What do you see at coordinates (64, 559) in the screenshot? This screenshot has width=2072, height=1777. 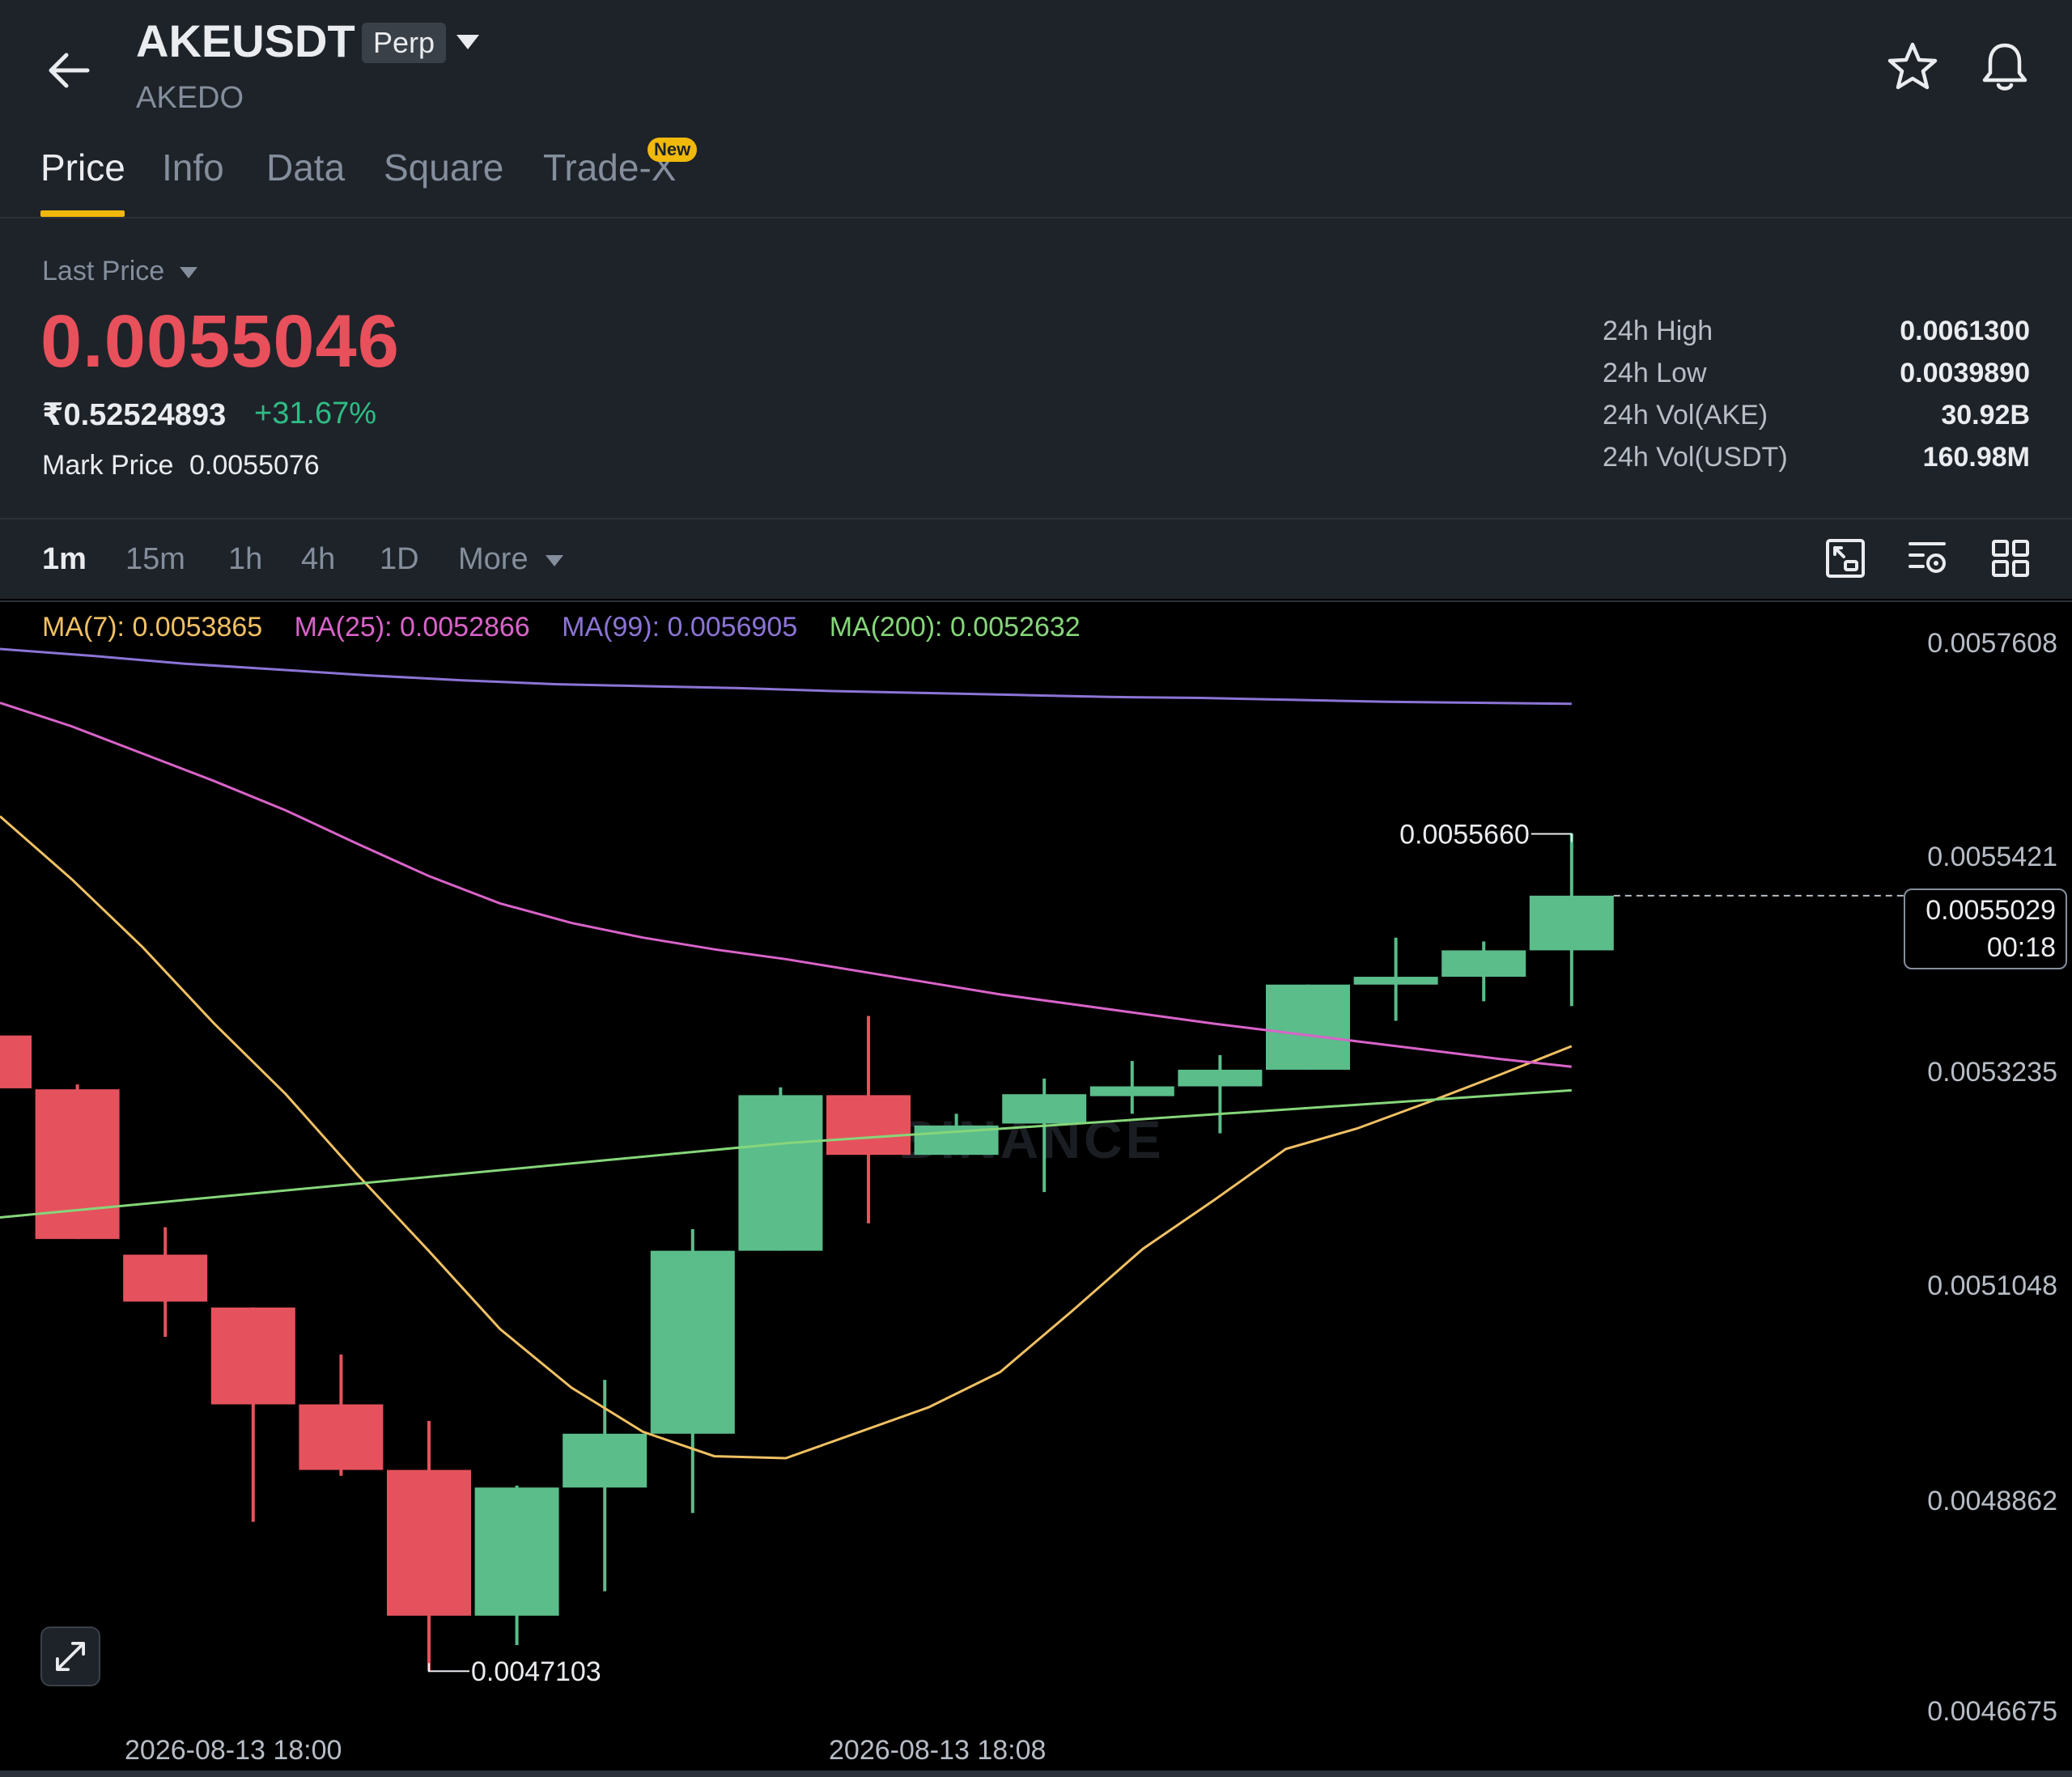 I see `interval-1m: 1m` at bounding box center [64, 559].